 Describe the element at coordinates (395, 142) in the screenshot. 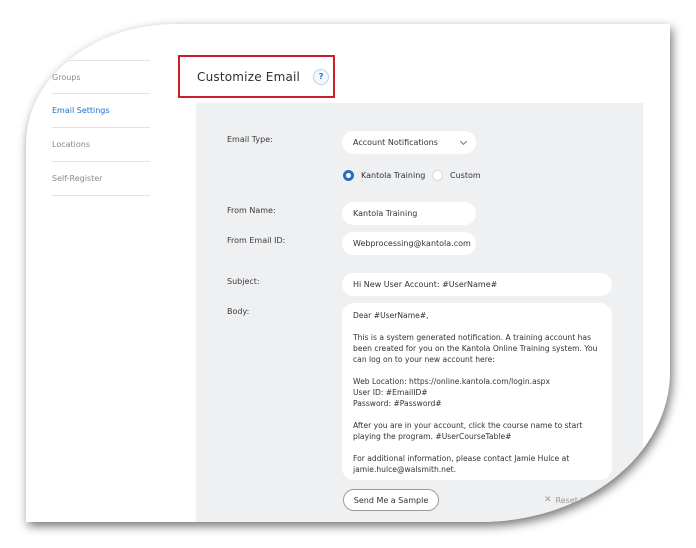

I see `email-type-value: Account Notifications` at that location.